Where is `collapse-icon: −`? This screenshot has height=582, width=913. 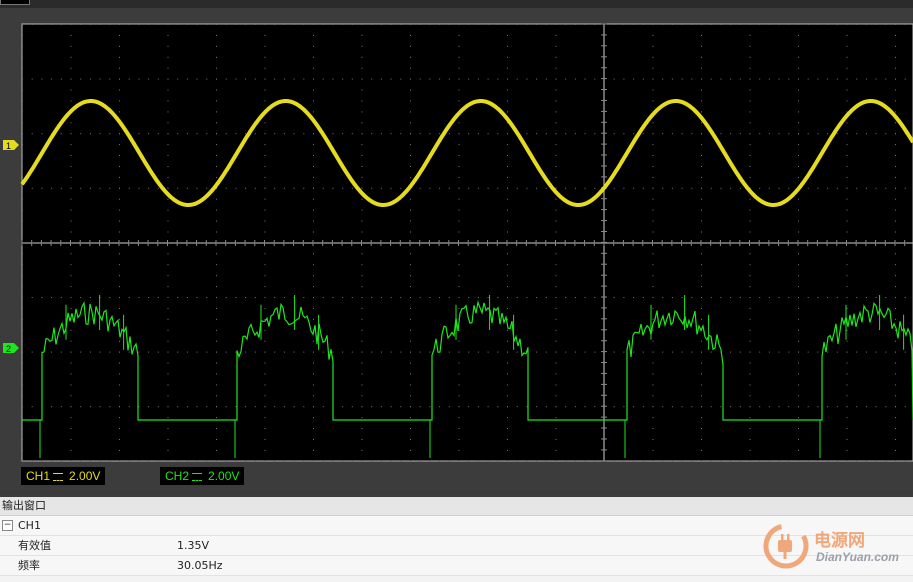 collapse-icon: − is located at coordinates (7, 525).